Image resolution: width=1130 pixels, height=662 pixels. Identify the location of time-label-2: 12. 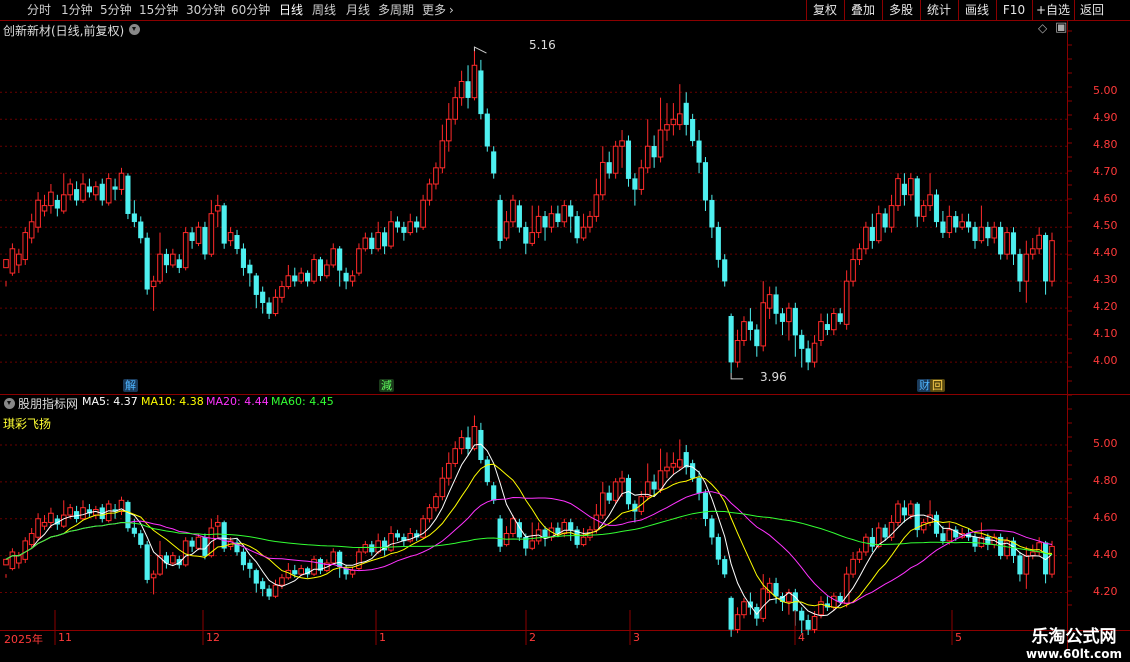
(213, 637).